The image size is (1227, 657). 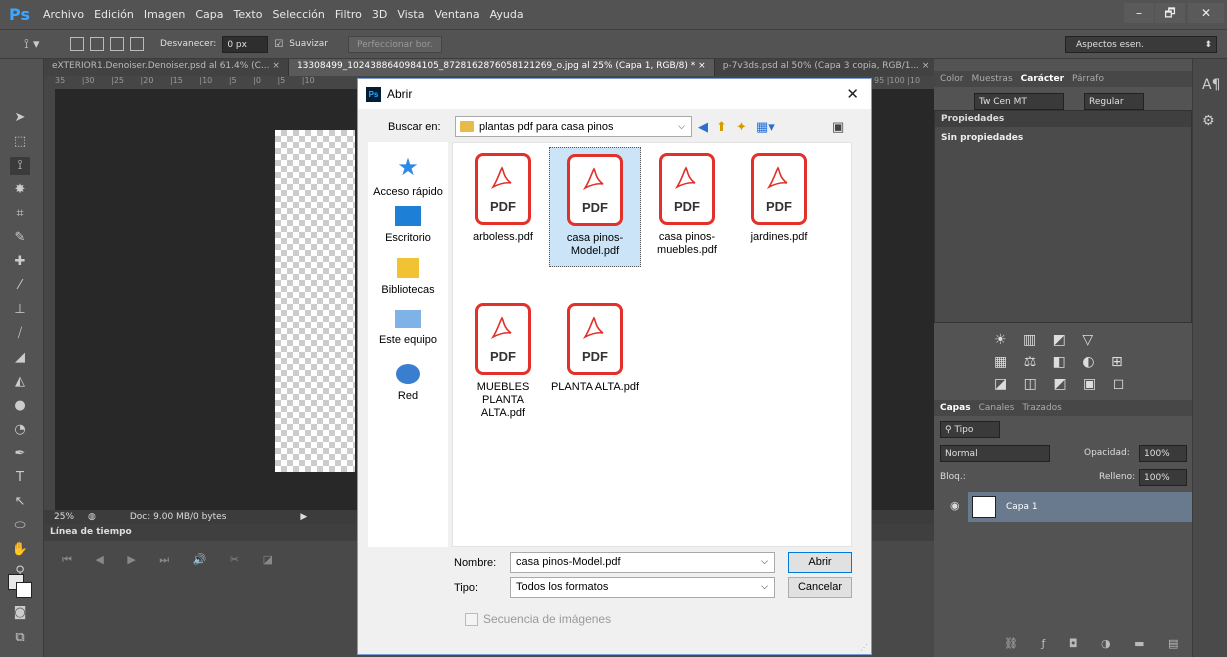 What do you see at coordinates (1163, 453) in the screenshot?
I see `opacity-input: 100%` at bounding box center [1163, 453].